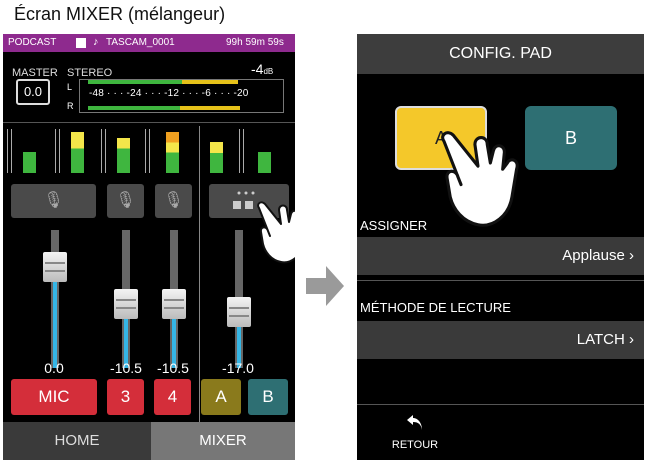  I want to click on meter-right-bar, so click(134, 108).